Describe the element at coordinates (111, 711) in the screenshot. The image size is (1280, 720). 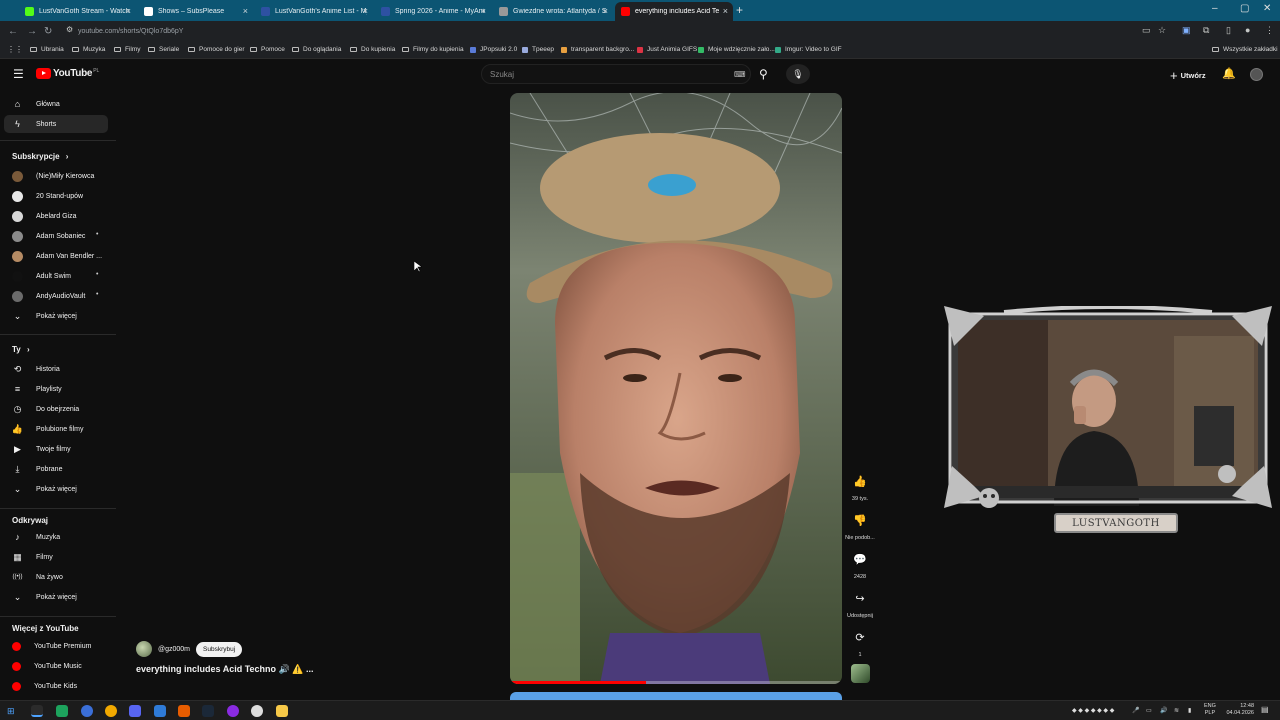
I see `app2-taskbar-icon` at that location.